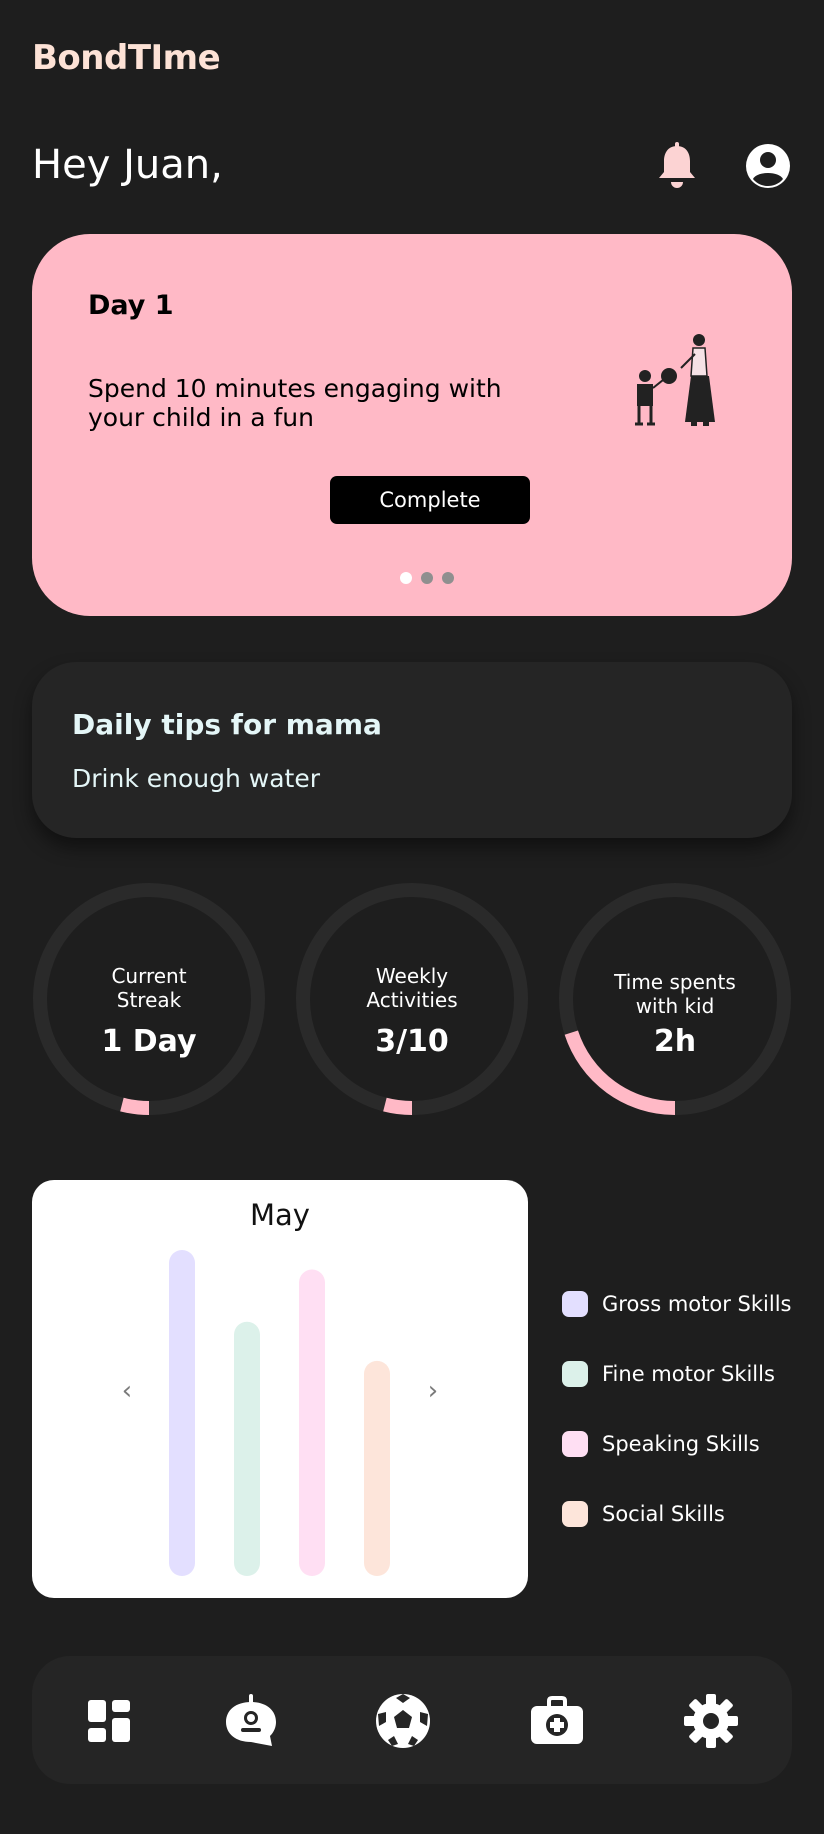 This screenshot has height=1834, width=824. I want to click on soccer-ball-icon, so click(403, 1721).